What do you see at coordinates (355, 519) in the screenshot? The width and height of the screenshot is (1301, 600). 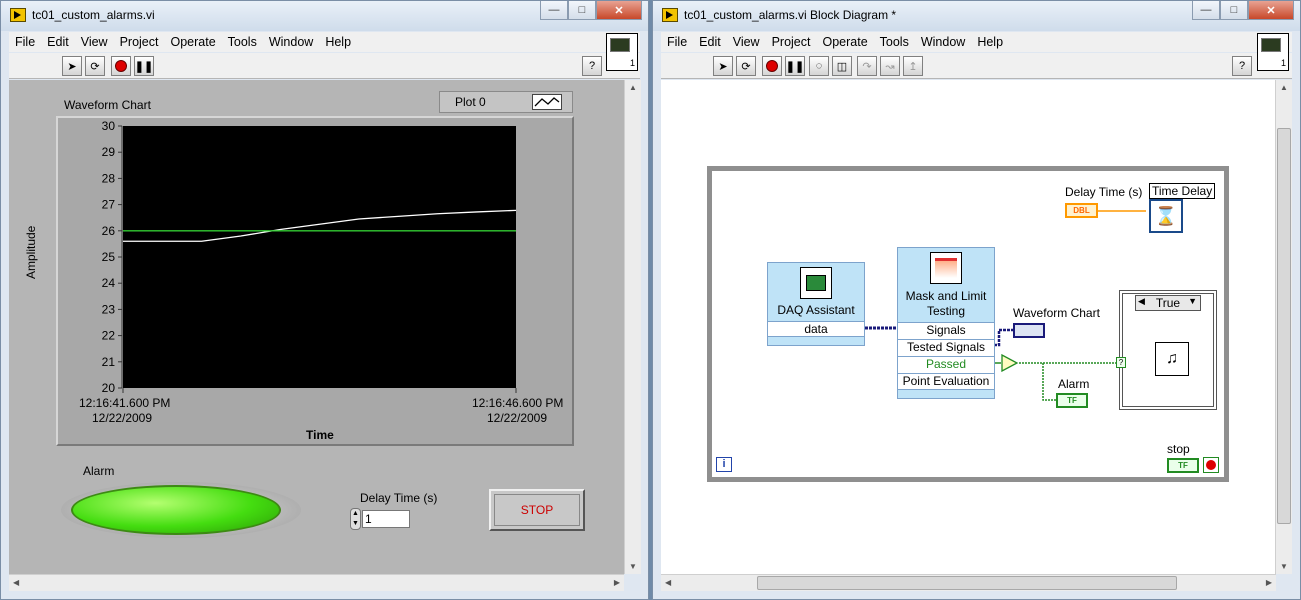 I see `delay-increment-decrement-icon: ▲ ▼` at bounding box center [355, 519].